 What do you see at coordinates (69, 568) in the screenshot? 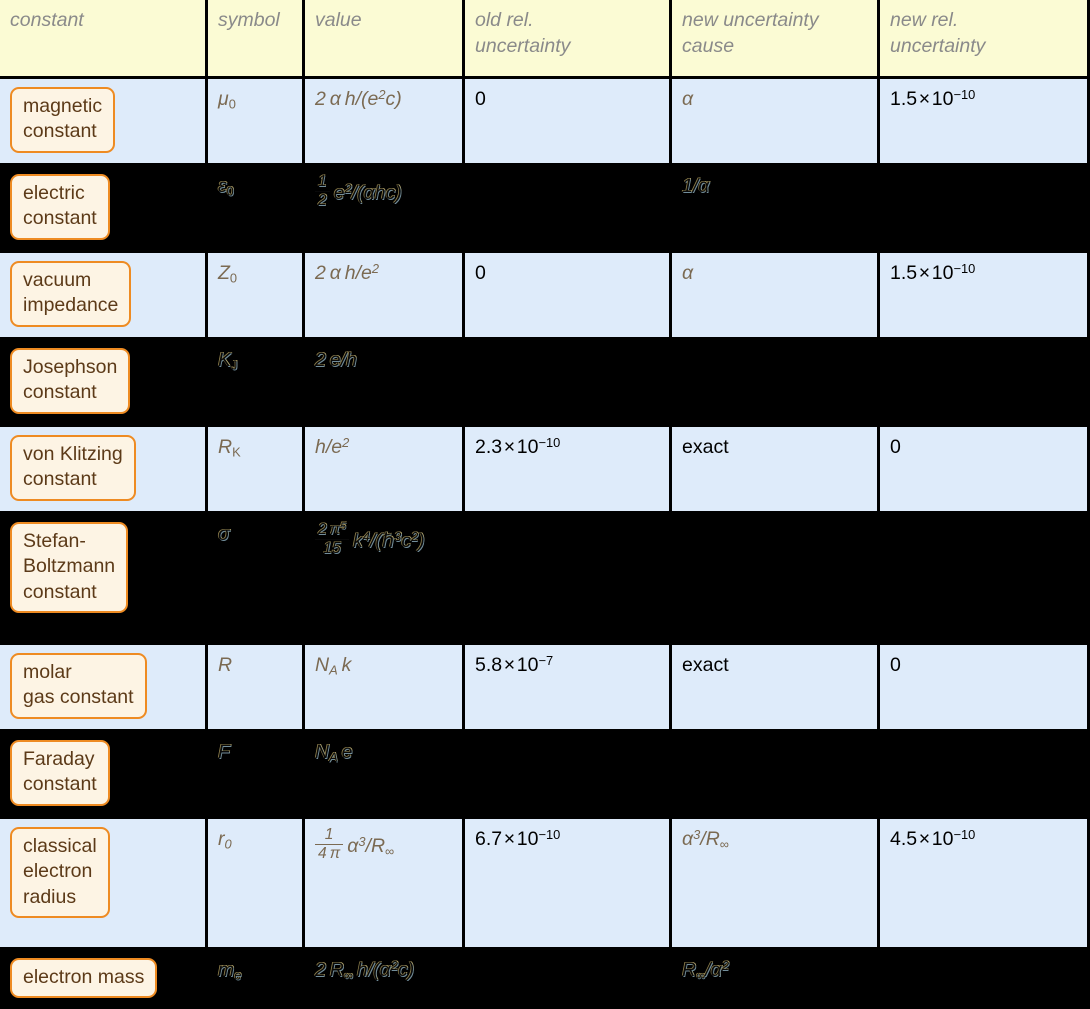
I see `constant-name-chip: Stefan- Boltzmann constant` at bounding box center [69, 568].